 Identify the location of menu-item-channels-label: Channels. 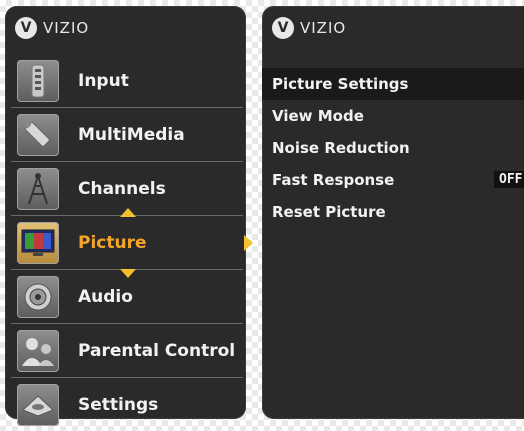
(122, 188).